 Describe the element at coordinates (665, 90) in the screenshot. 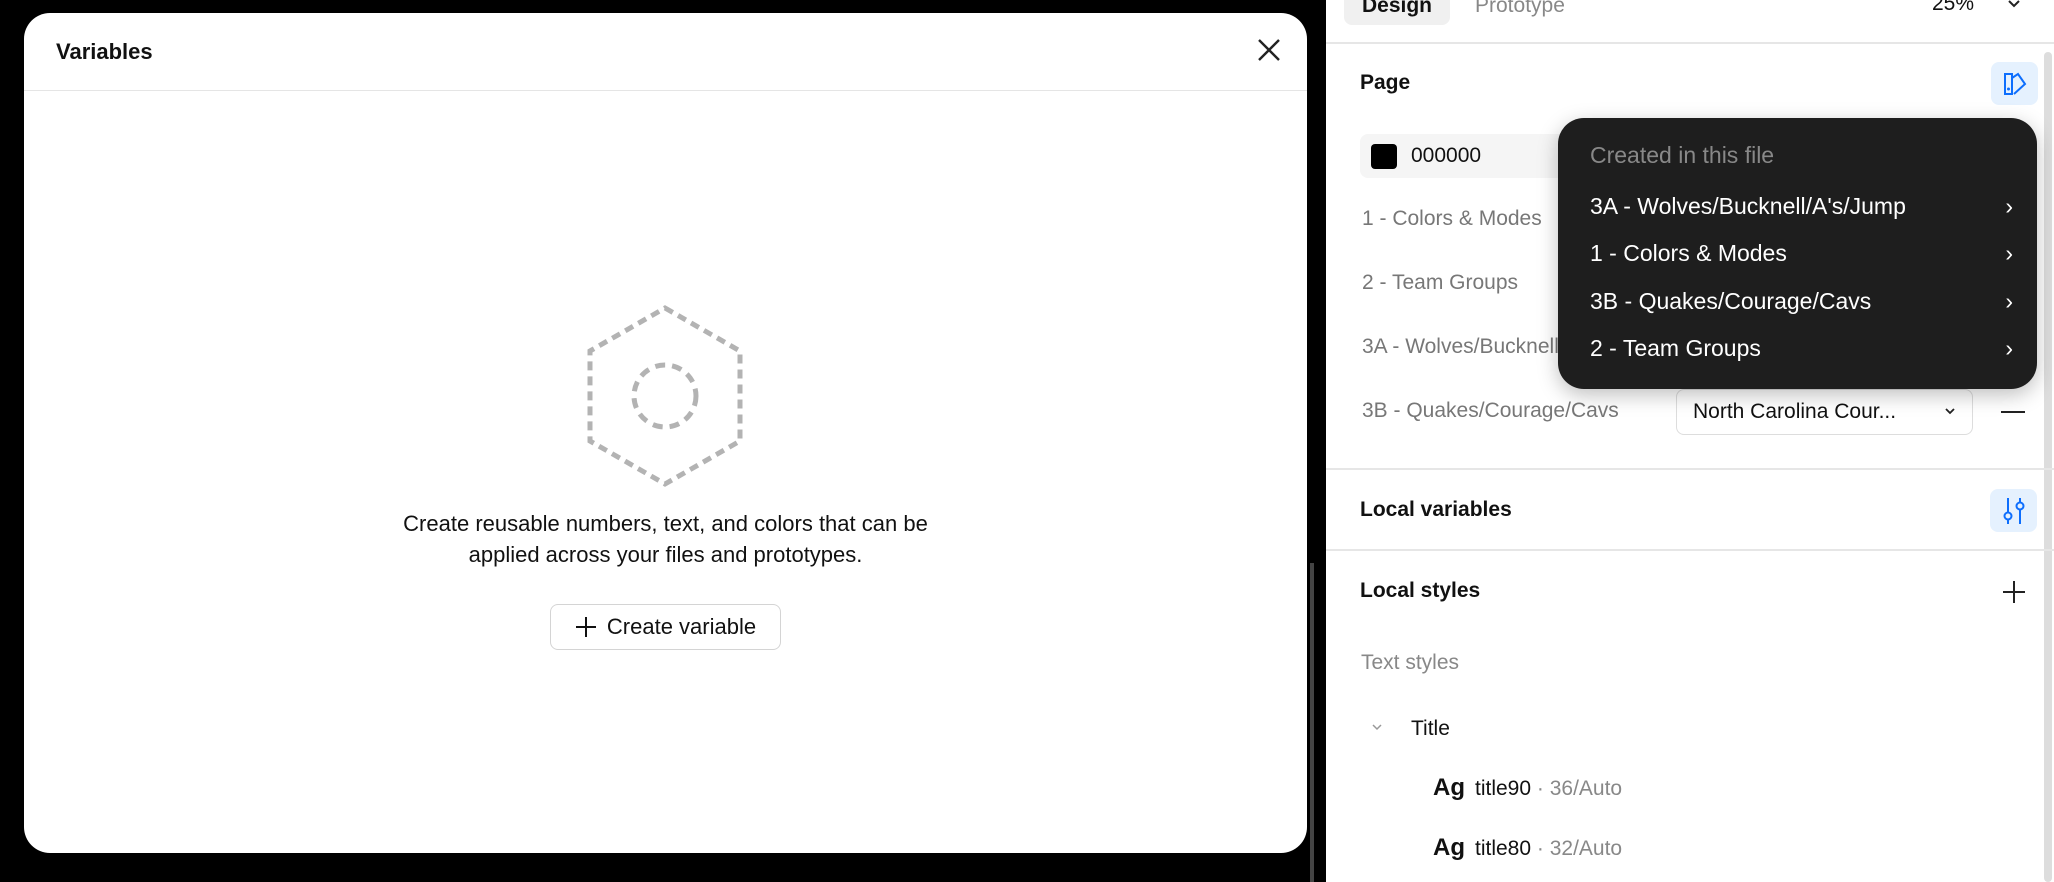

I see `modal-divider` at that location.